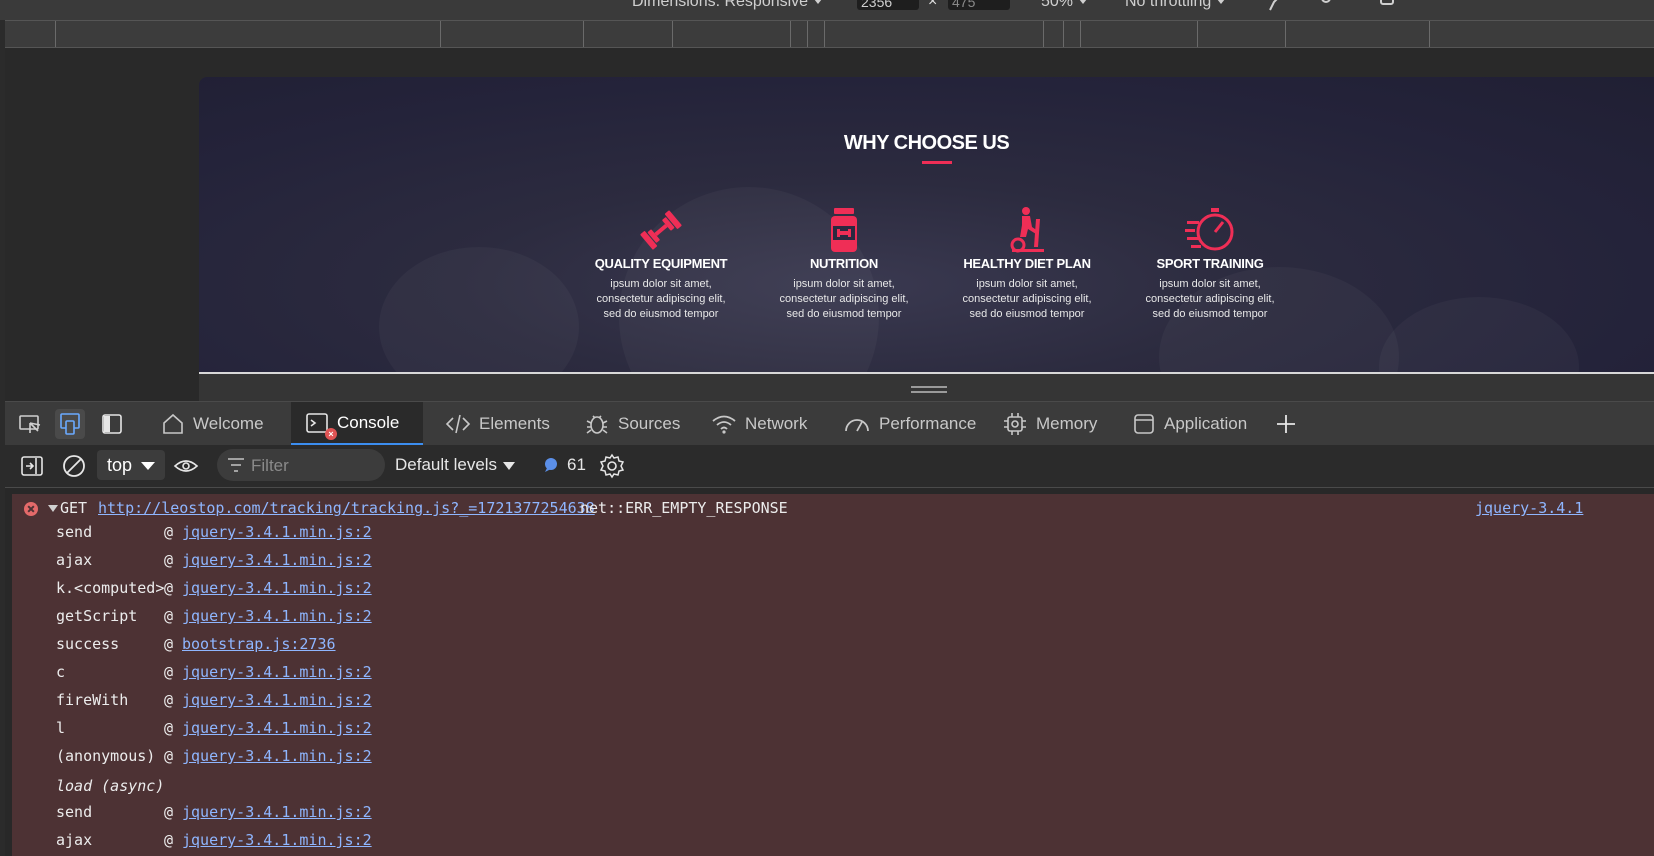 Image resolution: width=1654 pixels, height=856 pixels. I want to click on filter-input, so click(311, 466).